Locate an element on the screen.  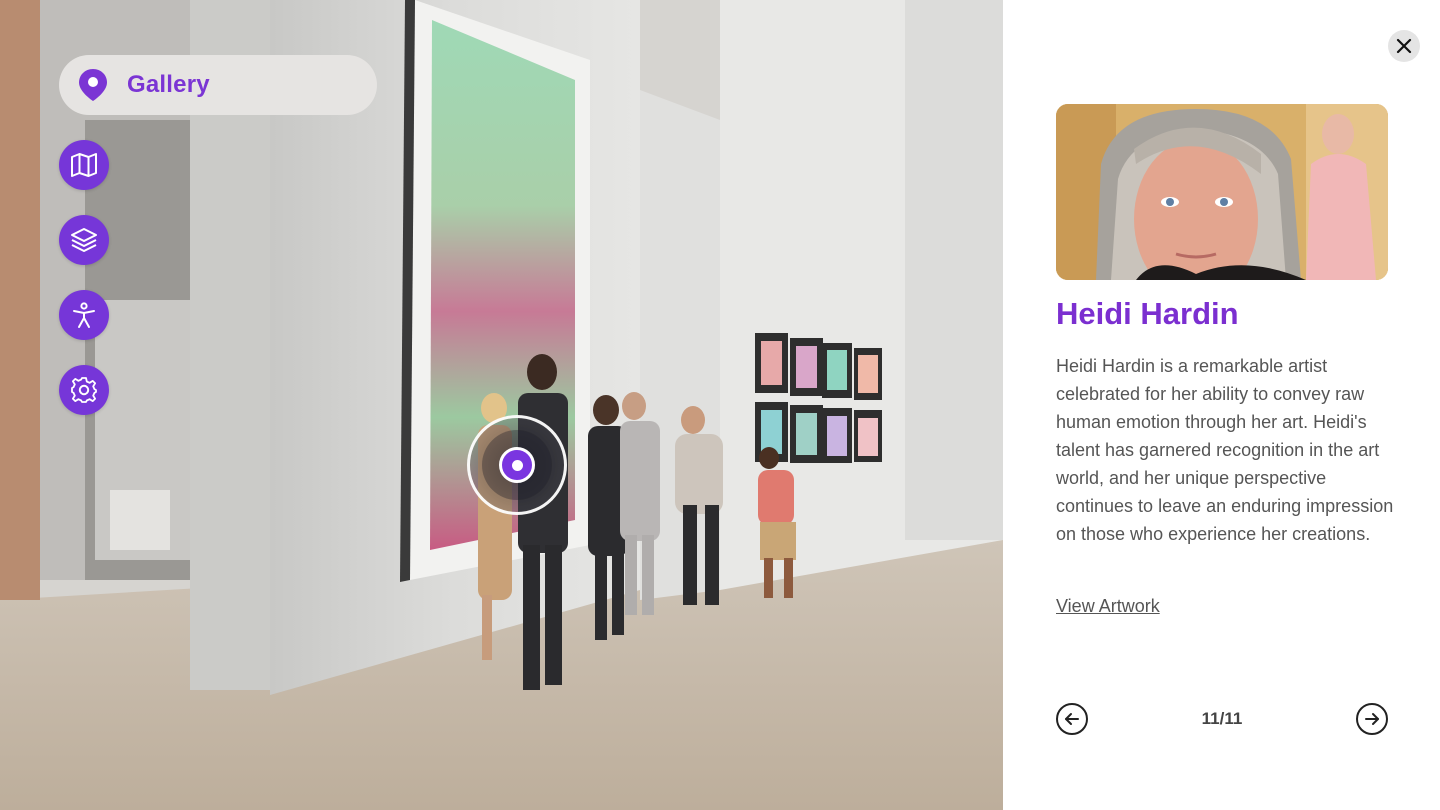
artwork-hotspot is located at coordinates (517, 465).